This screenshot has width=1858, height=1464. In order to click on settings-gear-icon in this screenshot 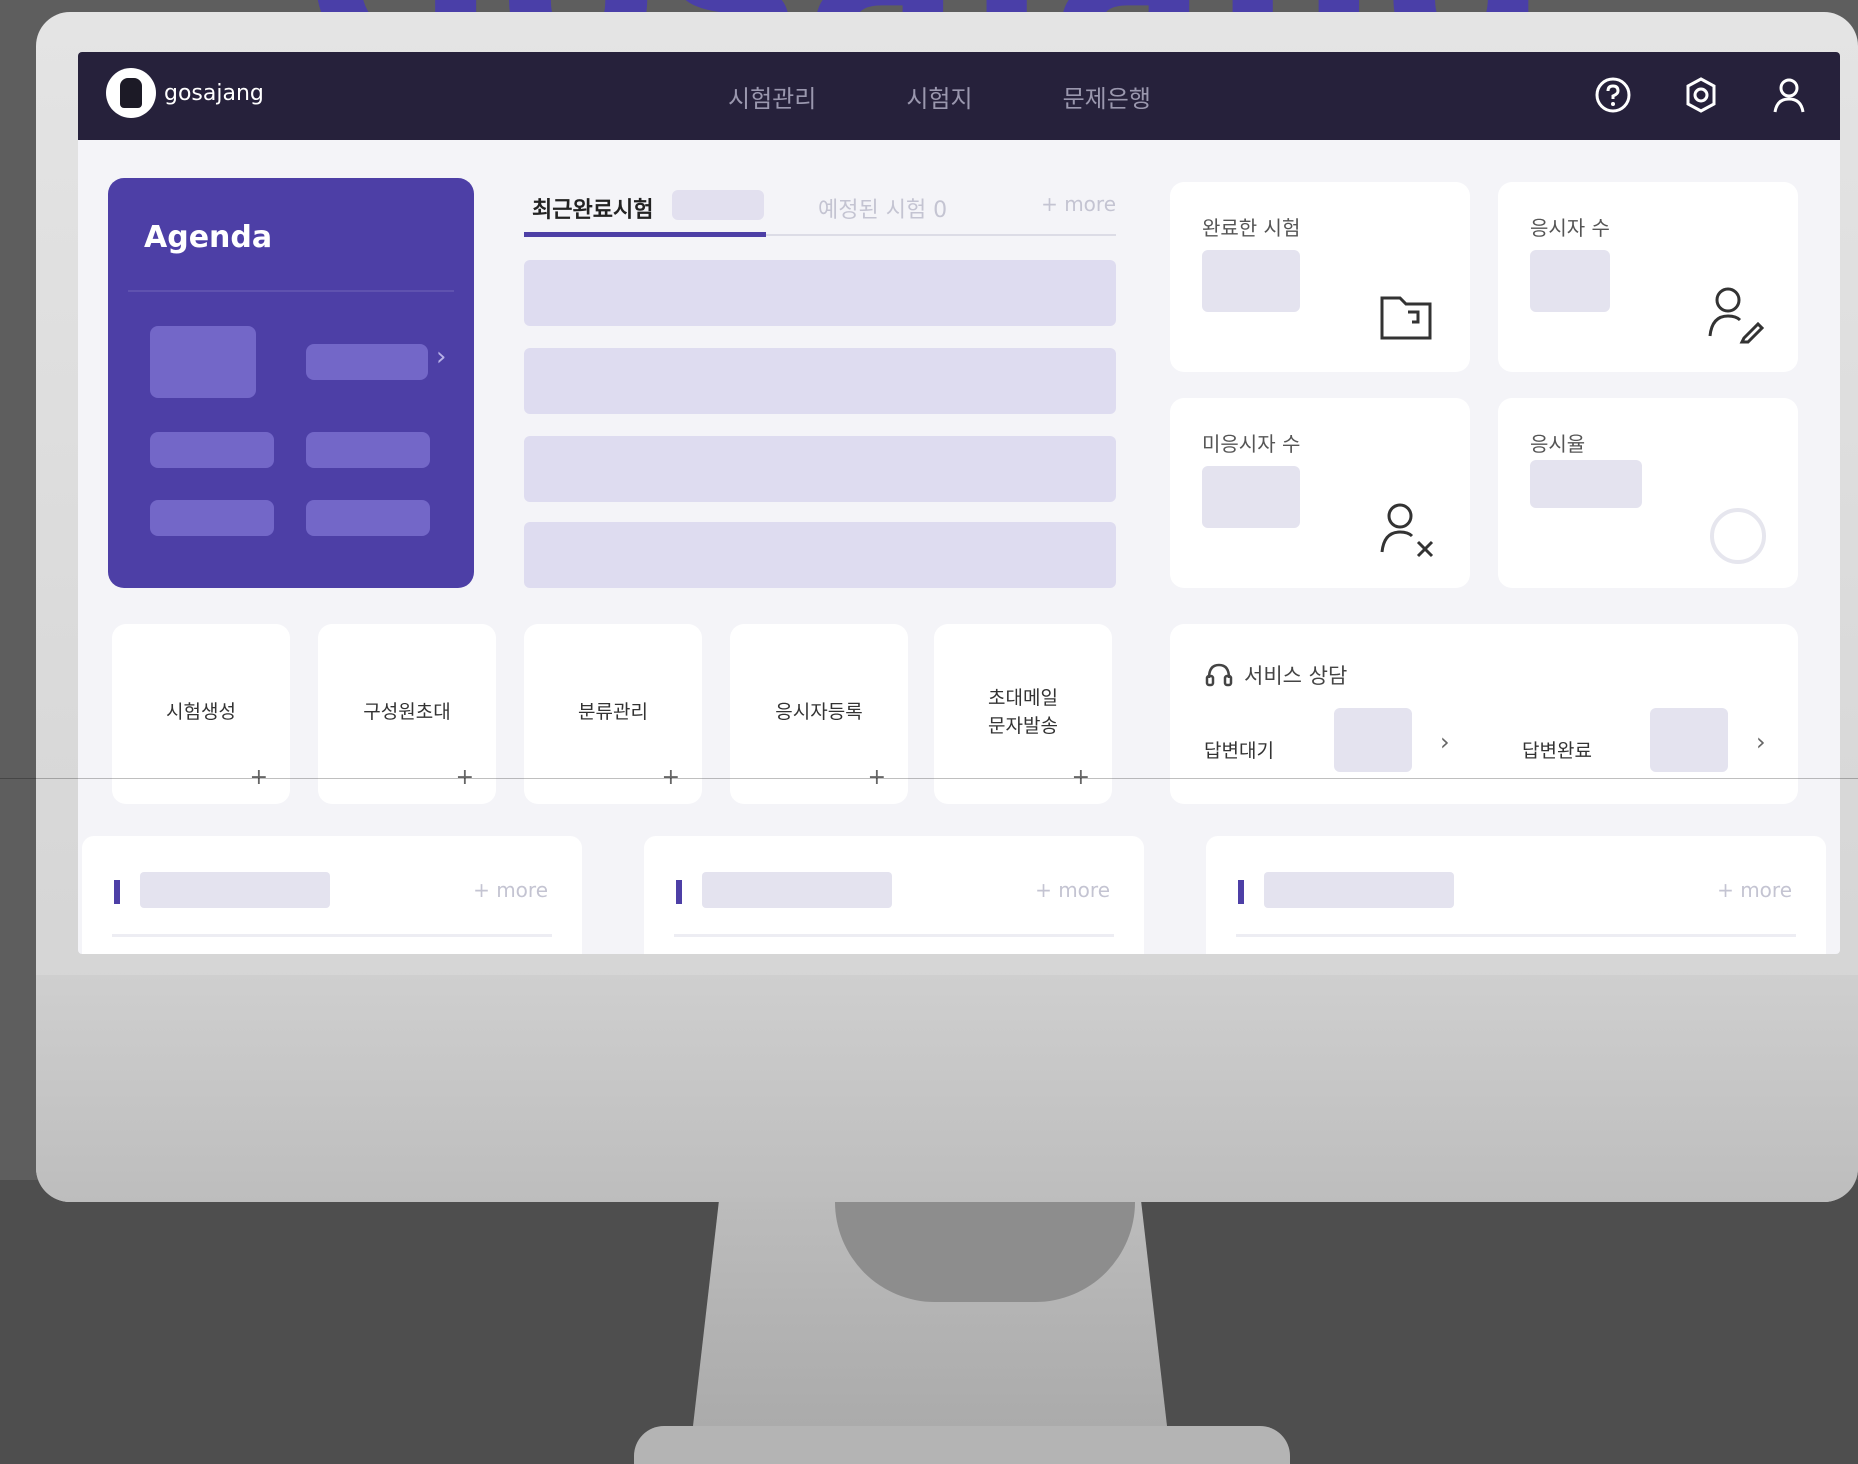, I will do `click(1701, 95)`.